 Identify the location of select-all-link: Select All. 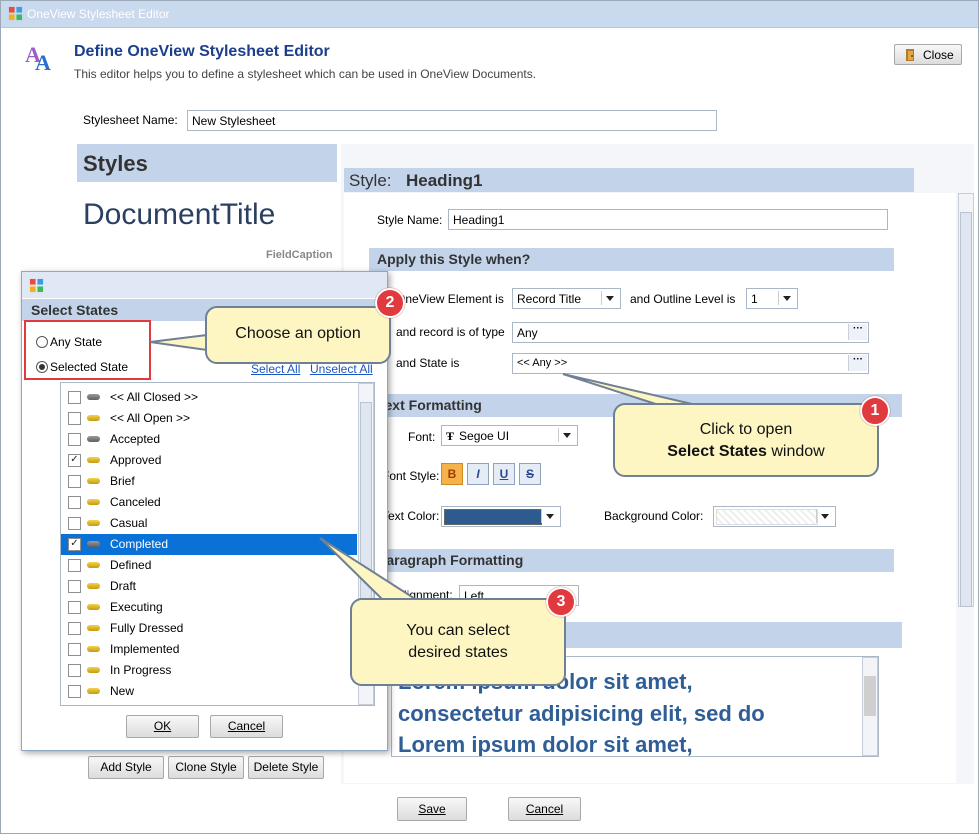
(275, 369).